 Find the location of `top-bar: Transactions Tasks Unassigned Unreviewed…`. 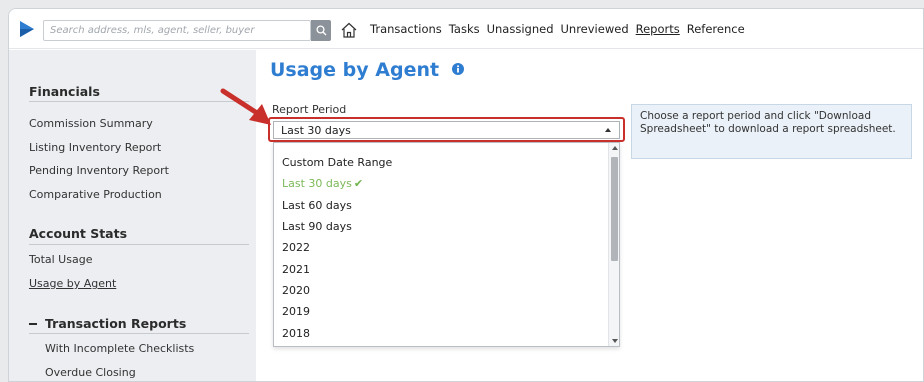

top-bar: Transactions Tasks Unassigned Unreviewed… is located at coordinates (466, 29).